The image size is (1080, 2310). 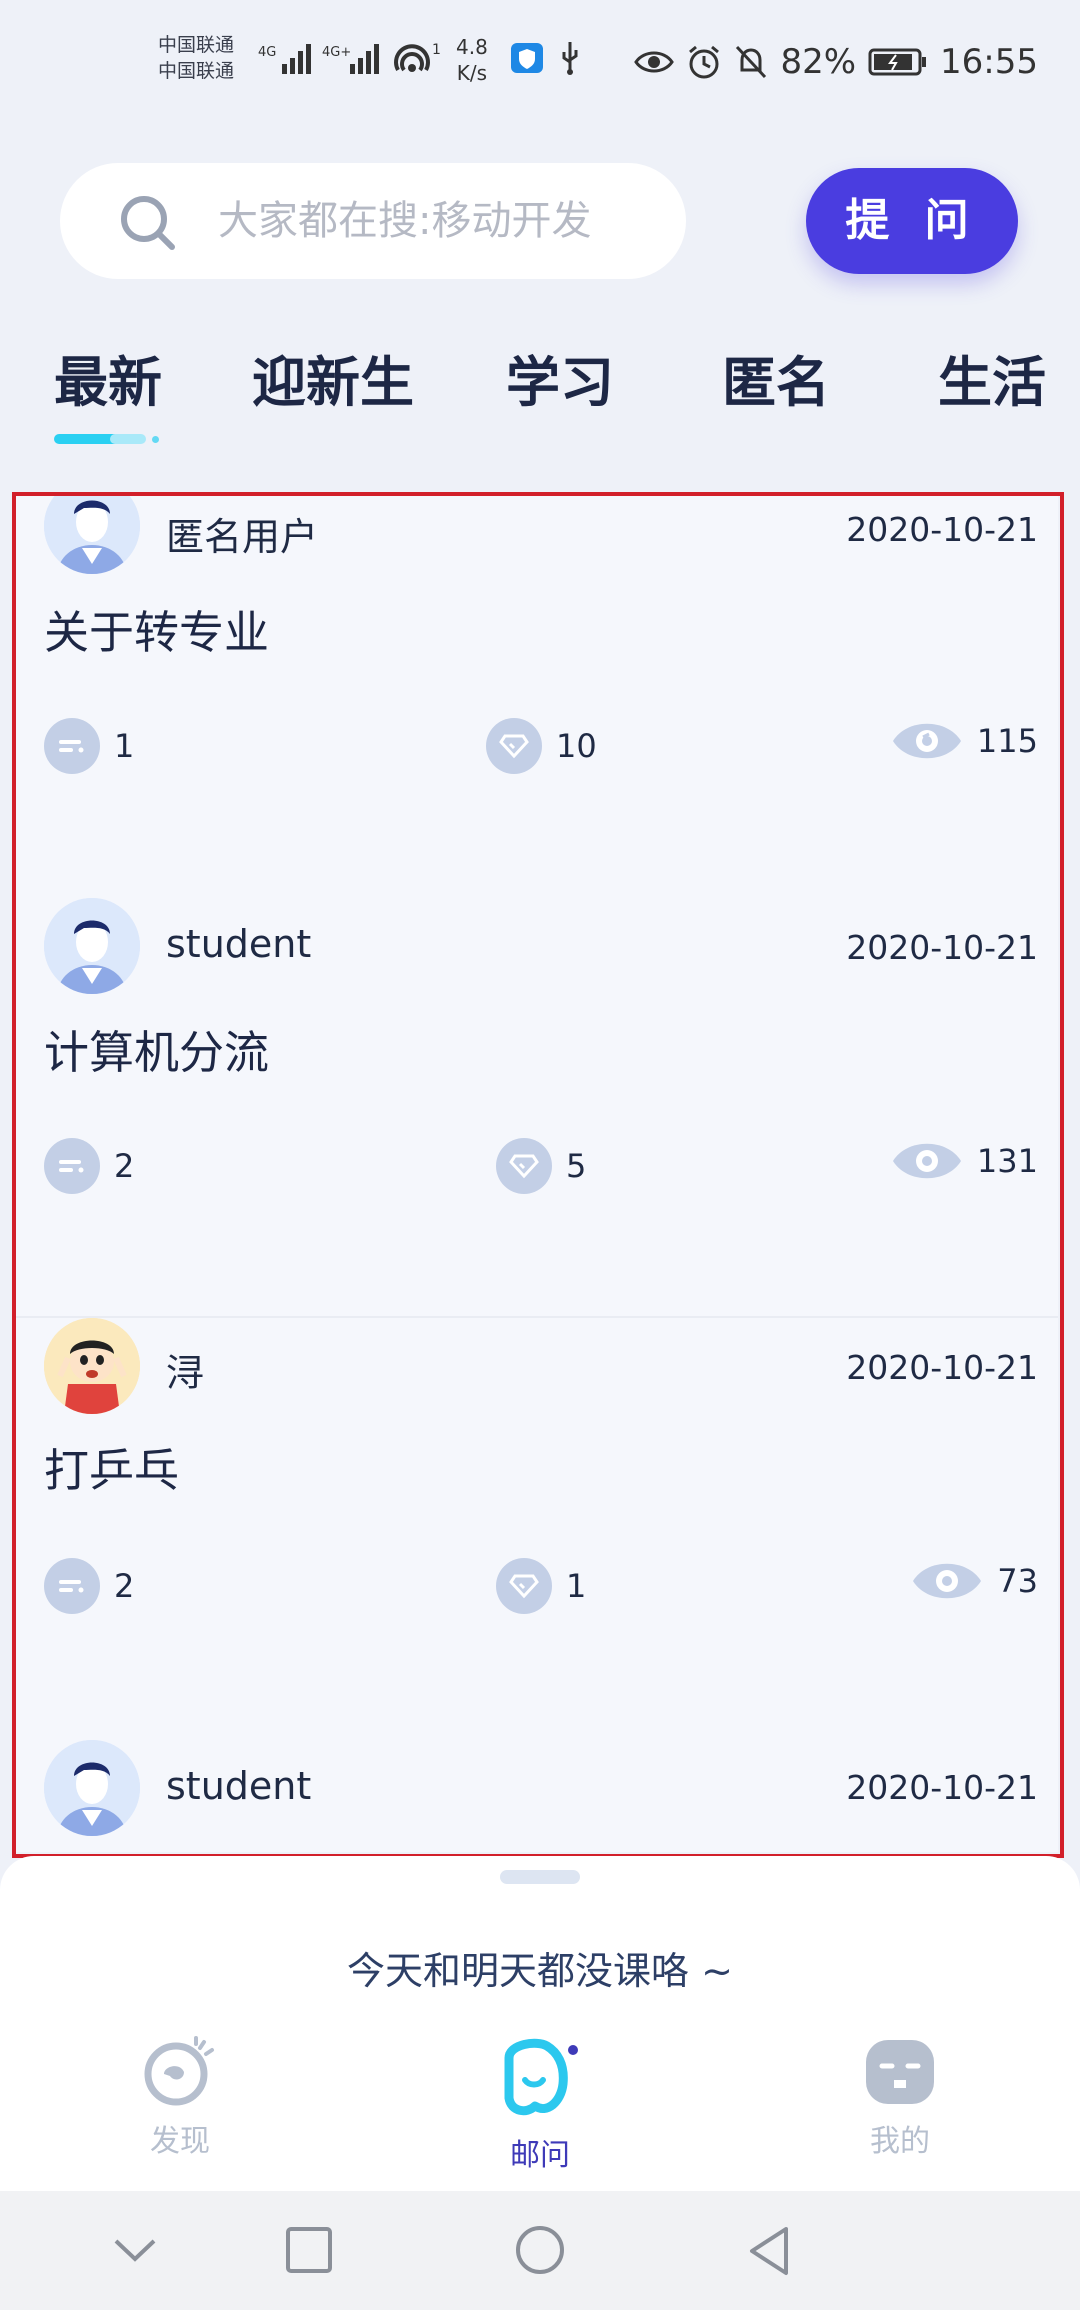 What do you see at coordinates (405, 221) in the screenshot?
I see `search-placeholder: 大家都在搜:移动开发` at bounding box center [405, 221].